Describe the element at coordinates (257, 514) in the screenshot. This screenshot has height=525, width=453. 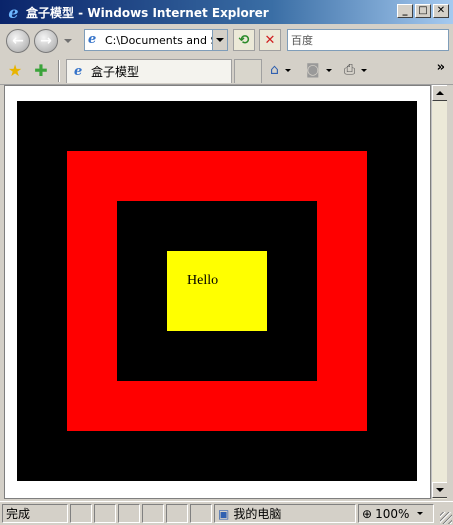
I see `zone-label: 我的电脑` at that location.